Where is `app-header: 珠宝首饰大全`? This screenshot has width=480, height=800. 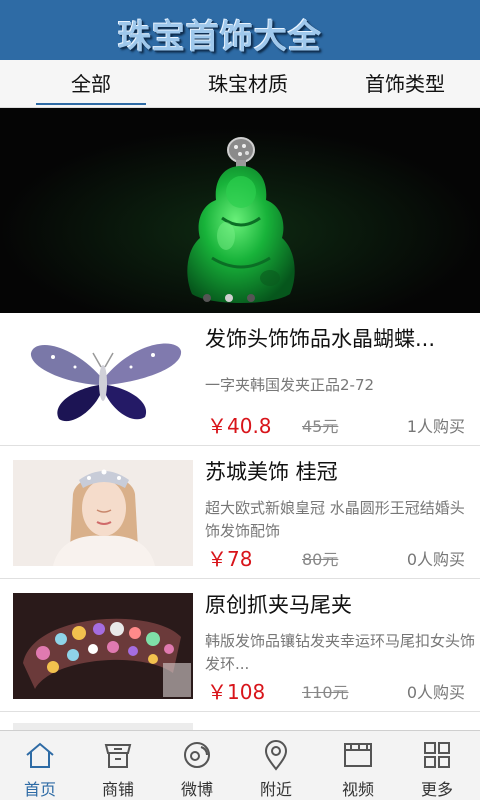 app-header: 珠宝首饰大全 is located at coordinates (240, 30).